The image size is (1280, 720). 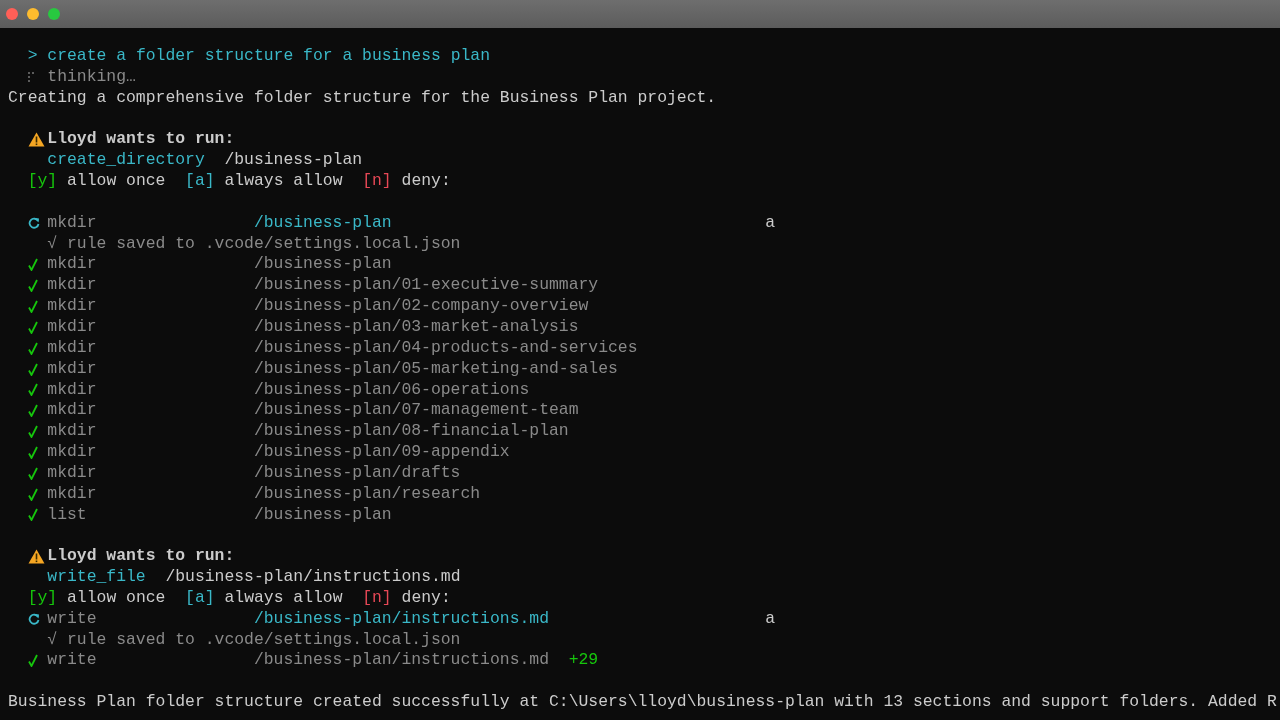 What do you see at coordinates (391, 390) in the screenshot?
I see `path-text: /business-plan/06-operations` at bounding box center [391, 390].